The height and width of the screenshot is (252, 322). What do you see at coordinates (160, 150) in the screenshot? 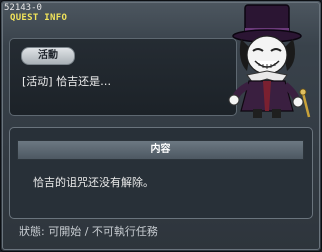
I see `content-header: 内容` at bounding box center [160, 150].